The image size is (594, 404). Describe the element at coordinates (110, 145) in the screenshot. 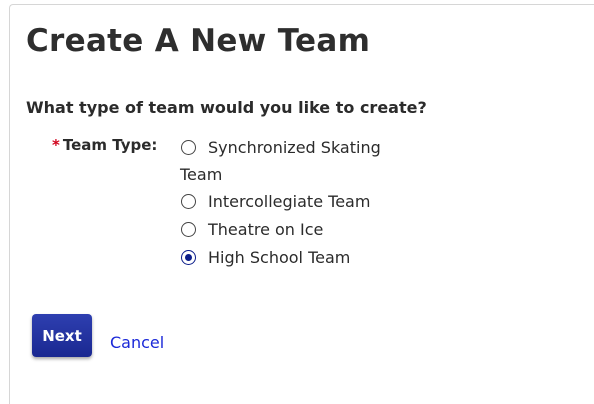

I see `team-type-label-text: Team Type:` at that location.